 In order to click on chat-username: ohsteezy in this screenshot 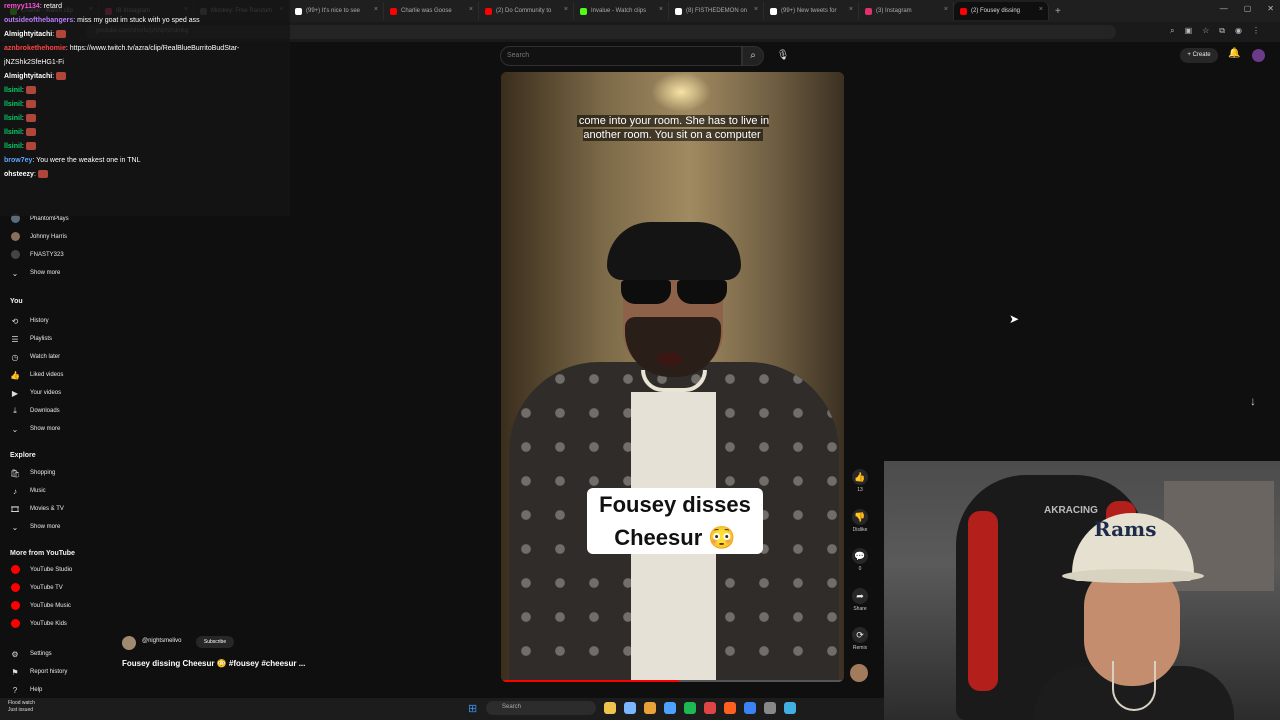, I will do `click(19, 174)`.